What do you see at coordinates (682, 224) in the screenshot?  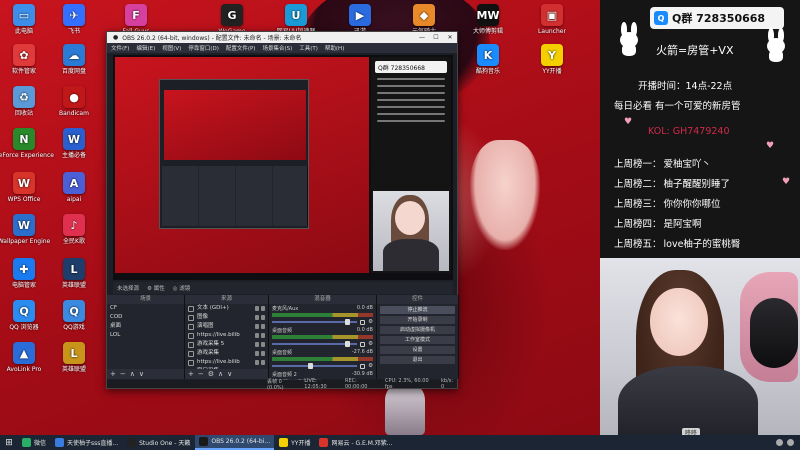 I see `rank-value: 是阿宝啊` at bounding box center [682, 224].